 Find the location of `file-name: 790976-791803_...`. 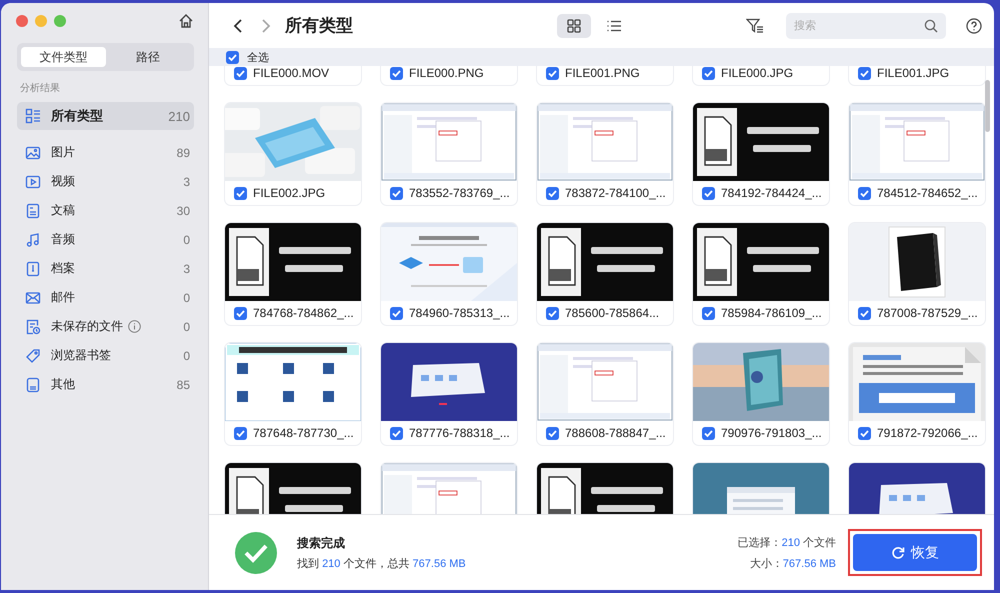

file-name: 790976-791803_... is located at coordinates (771, 433).